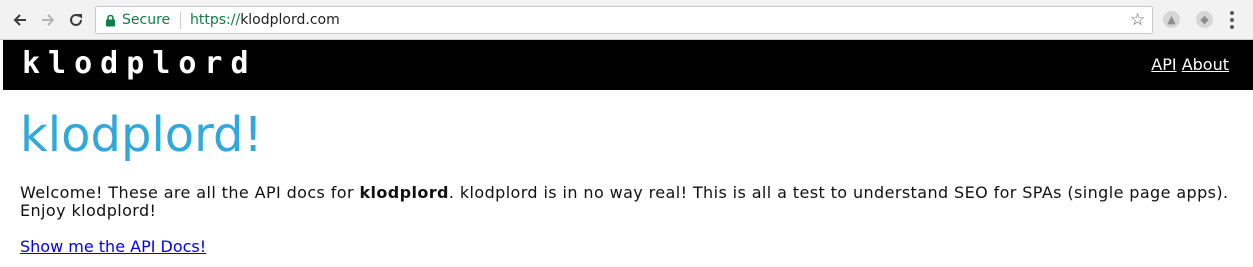  What do you see at coordinates (141, 135) in the screenshot?
I see `page-title: klodplord!` at bounding box center [141, 135].